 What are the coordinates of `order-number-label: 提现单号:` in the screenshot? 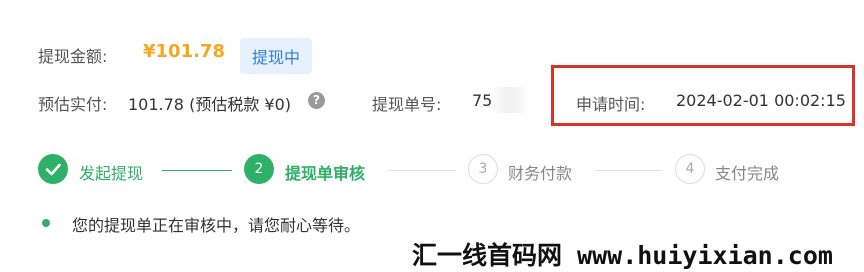 It's located at (407, 104).